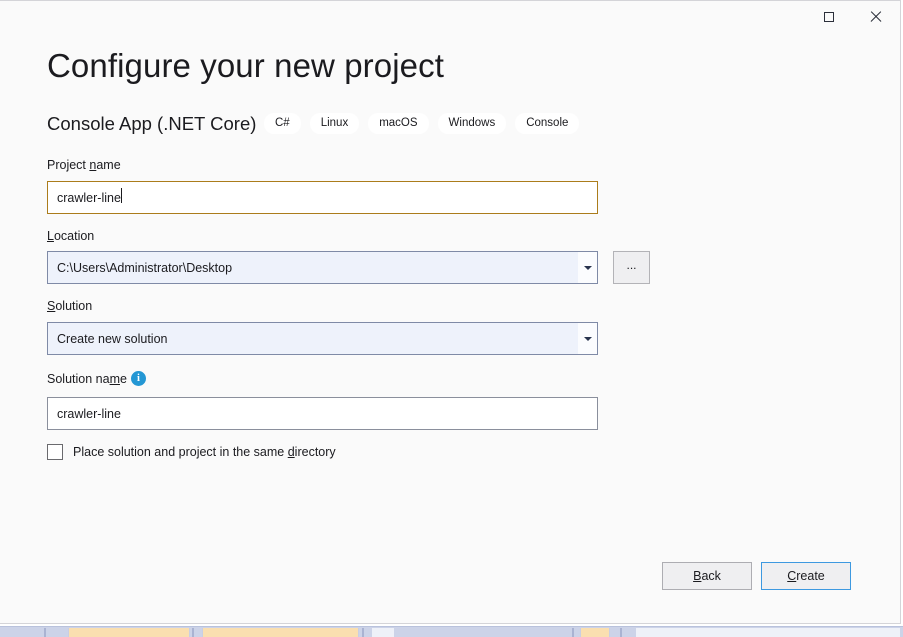 The height and width of the screenshot is (637, 903). I want to click on location-label: Location, so click(70, 236).